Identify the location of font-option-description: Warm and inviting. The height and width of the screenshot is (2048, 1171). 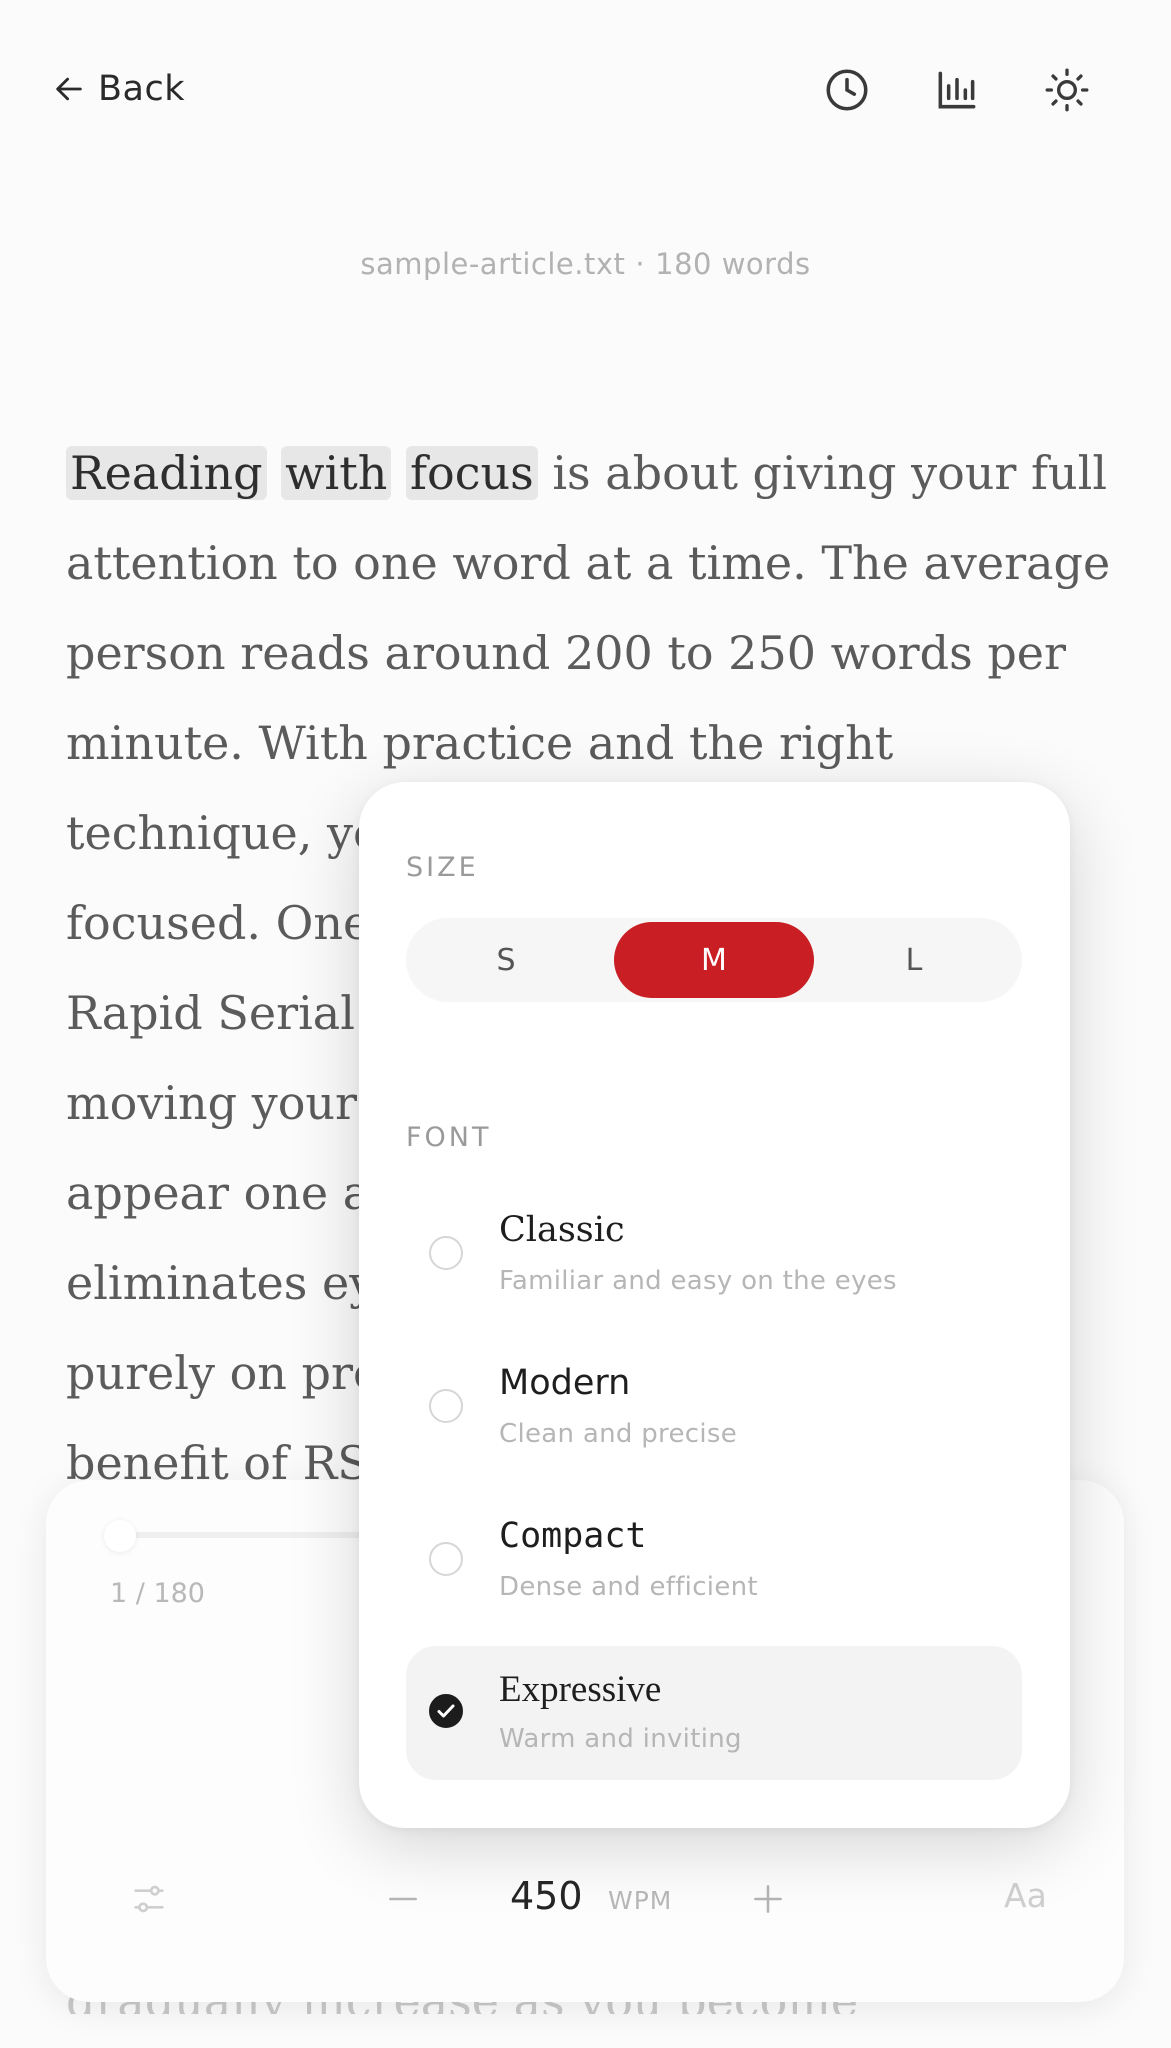
(620, 1739).